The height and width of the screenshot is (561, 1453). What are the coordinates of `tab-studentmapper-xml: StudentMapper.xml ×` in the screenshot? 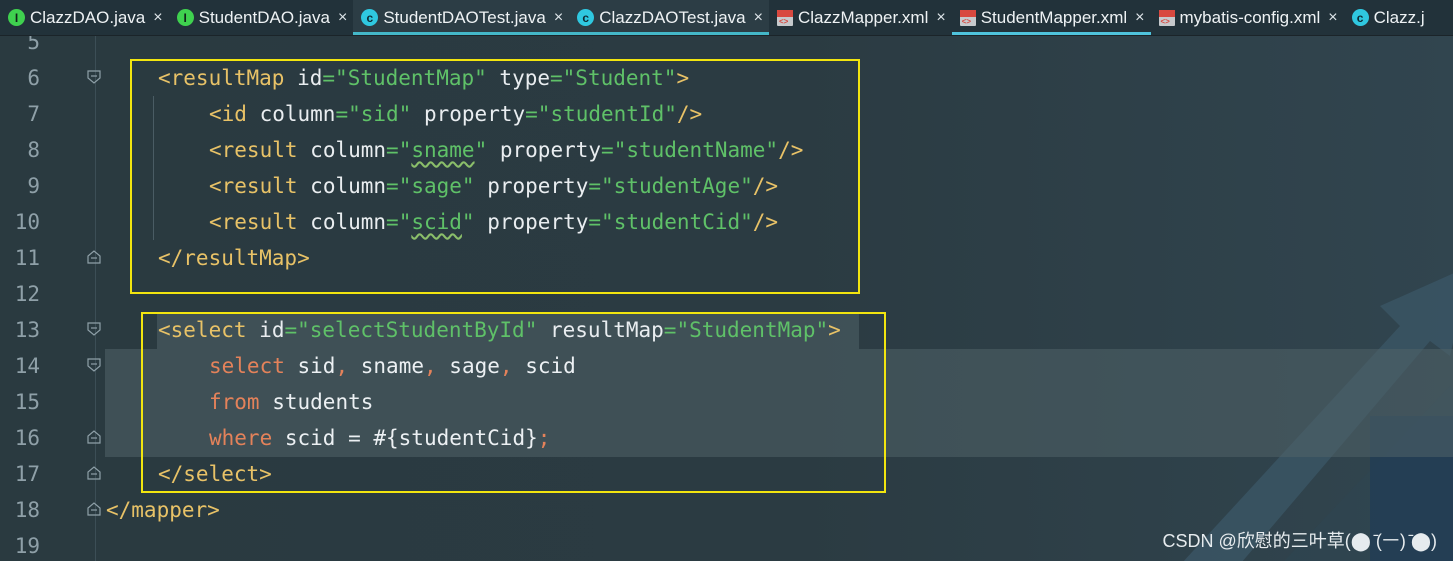 It's located at (1051, 17).